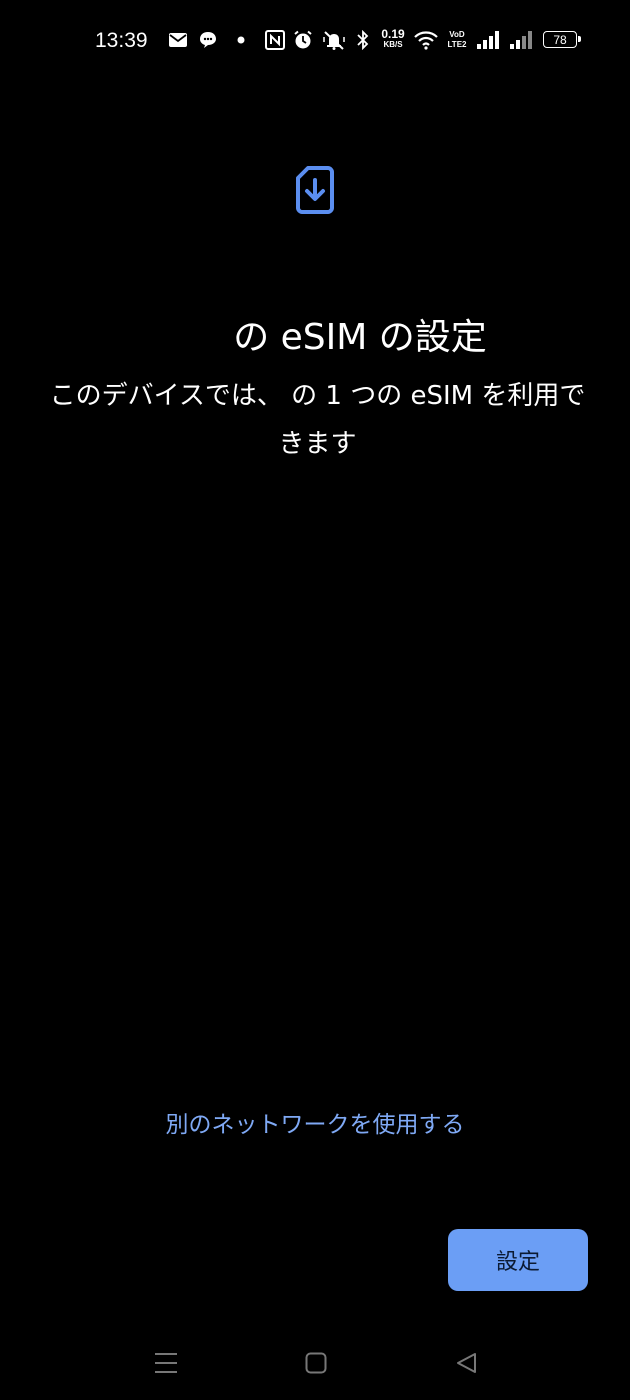 This screenshot has height=1400, width=630. What do you see at coordinates (303, 40) in the screenshot?
I see `alarm-icon` at bounding box center [303, 40].